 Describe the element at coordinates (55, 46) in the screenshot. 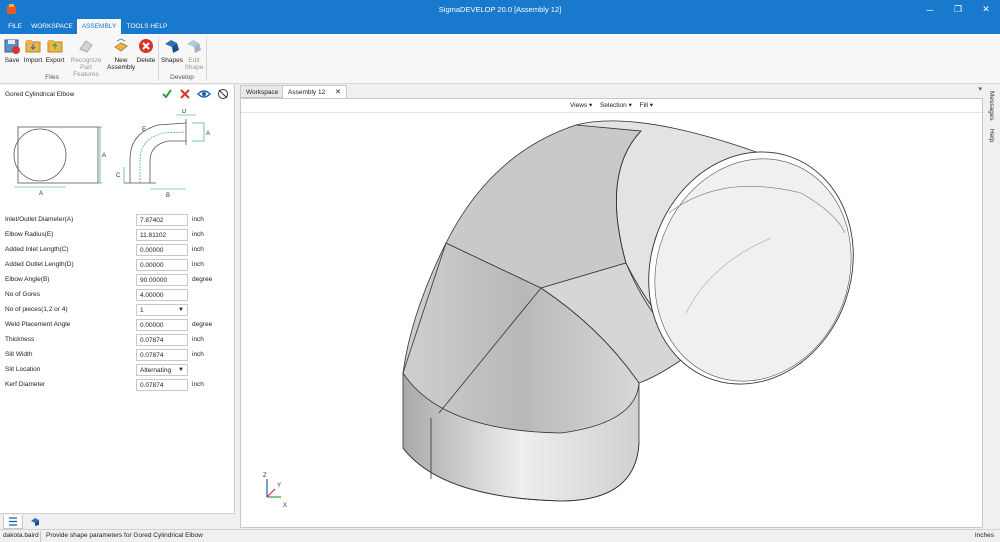

I see `export-icon` at that location.